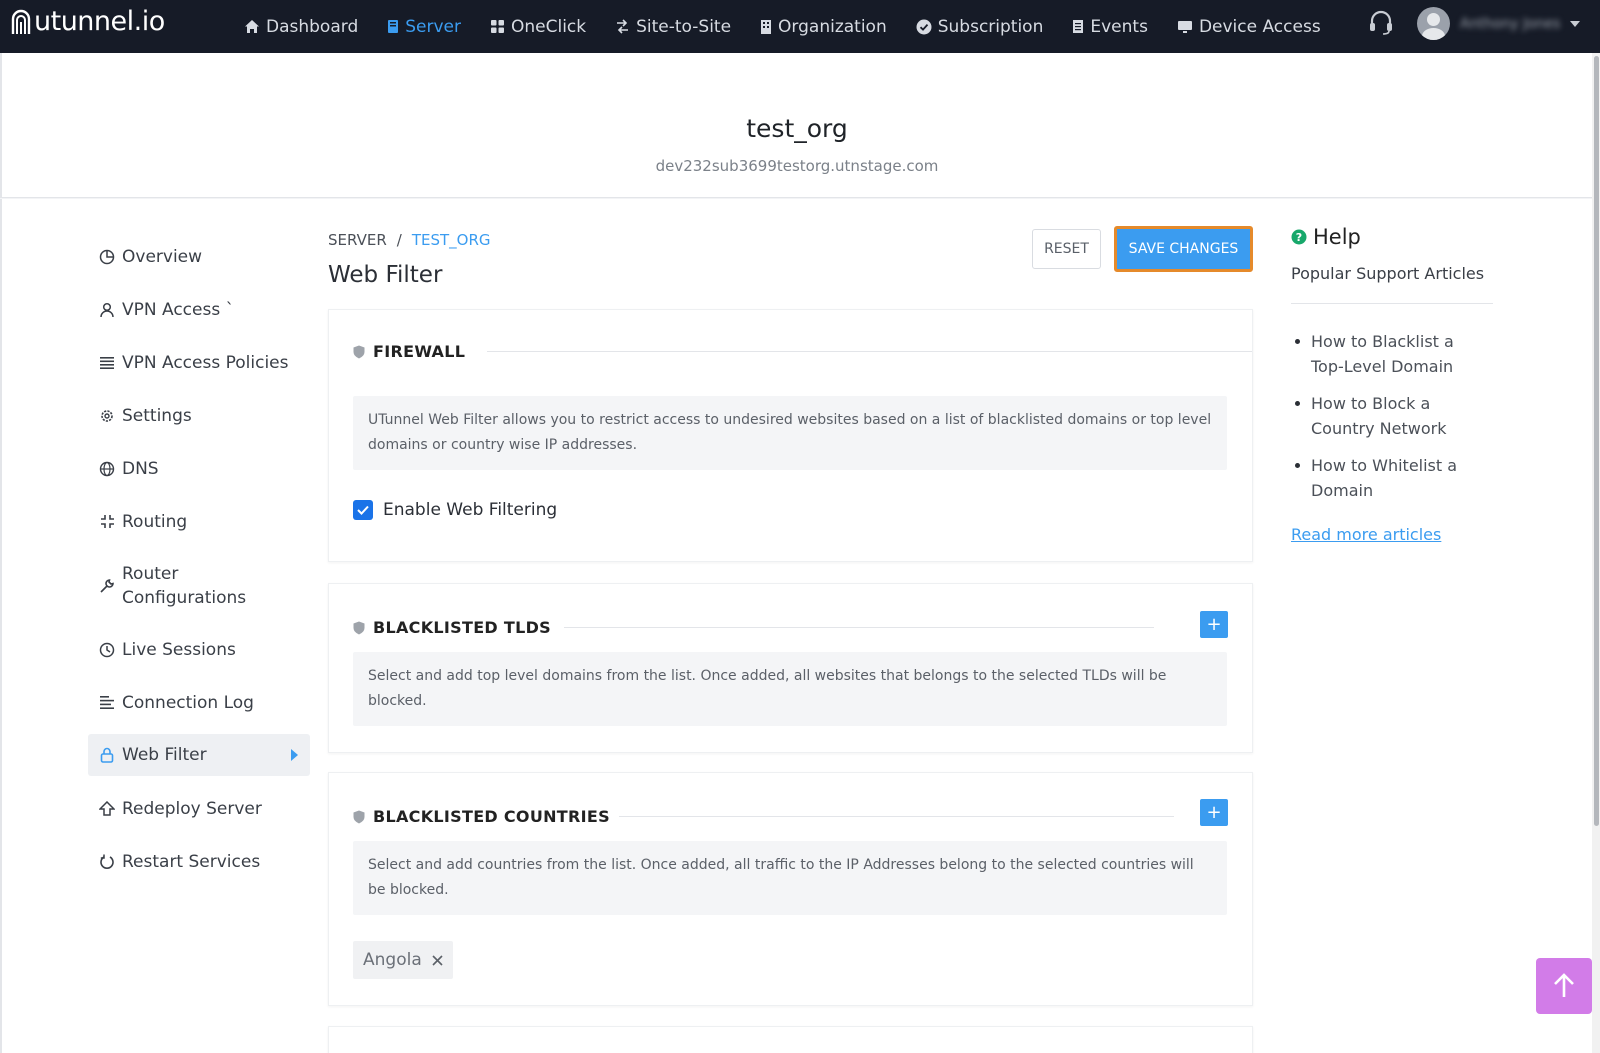  I want to click on breadcrumb-server: SERVER, so click(357, 240).